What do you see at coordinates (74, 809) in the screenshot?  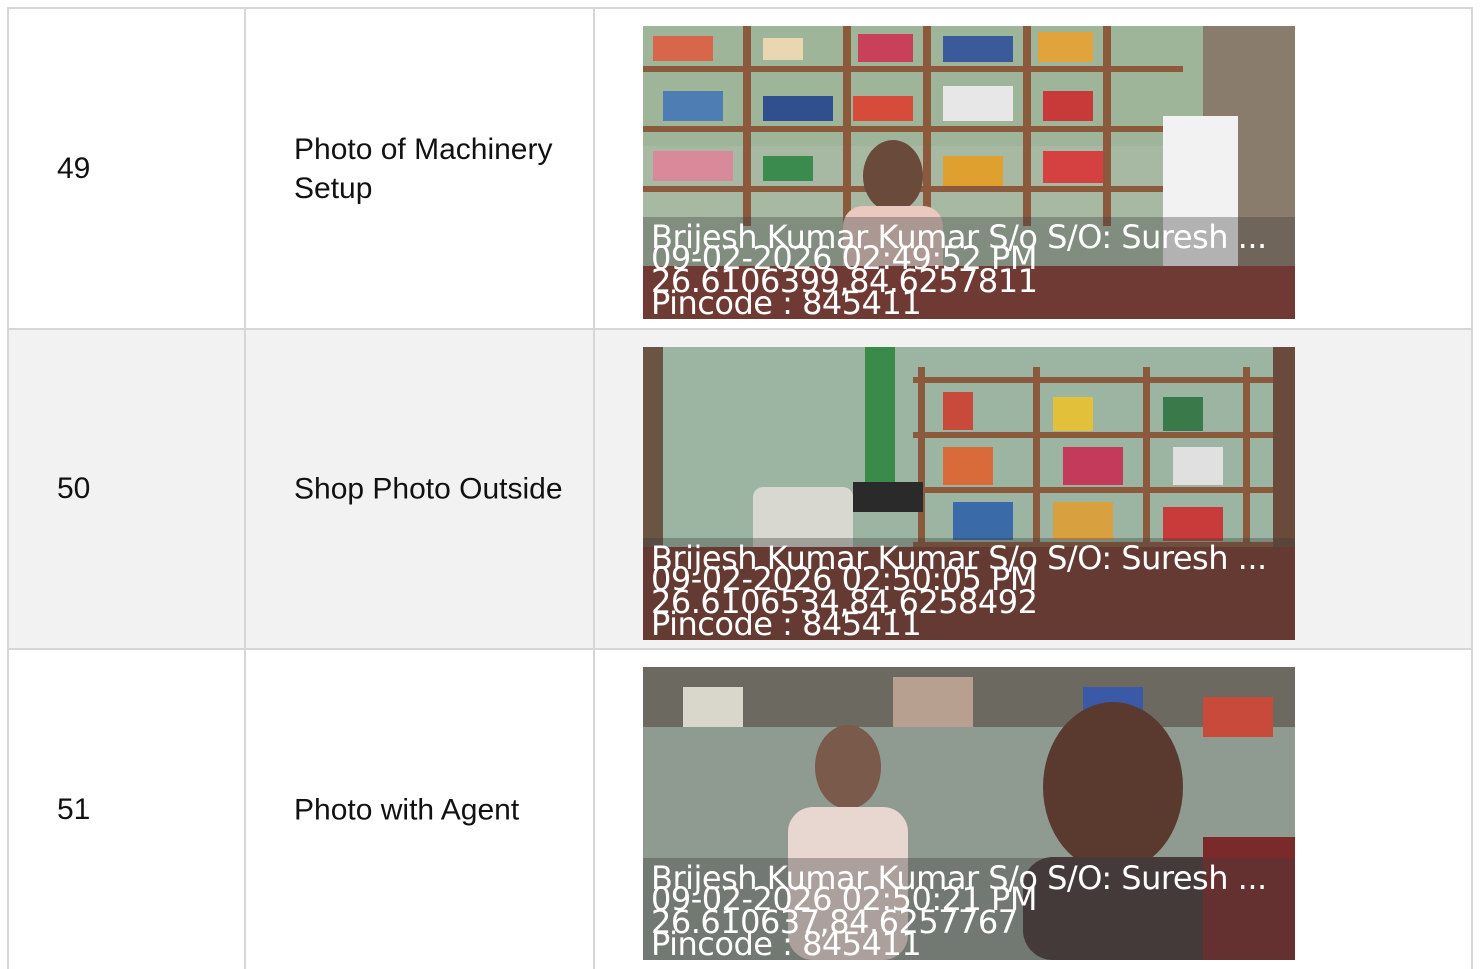 I see `row-number: 51` at bounding box center [74, 809].